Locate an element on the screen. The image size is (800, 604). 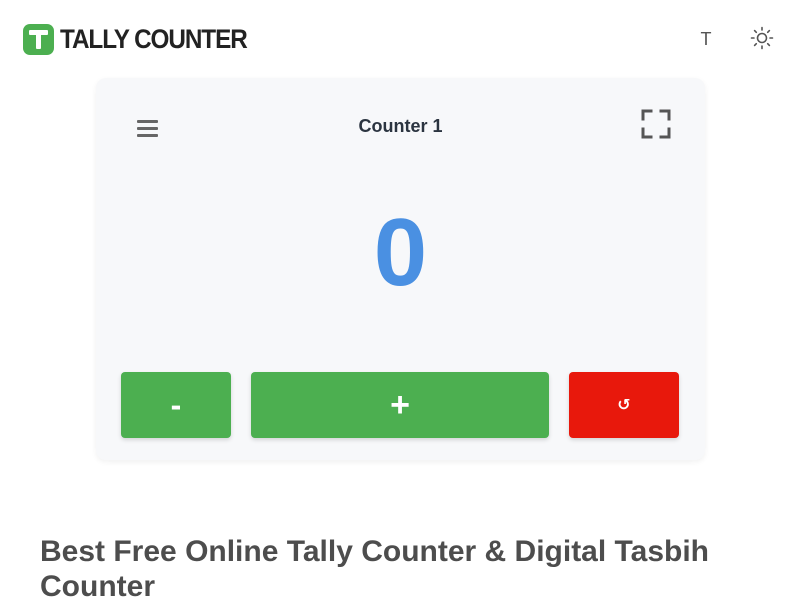
counter-title: Counter 1 is located at coordinates (400, 126).